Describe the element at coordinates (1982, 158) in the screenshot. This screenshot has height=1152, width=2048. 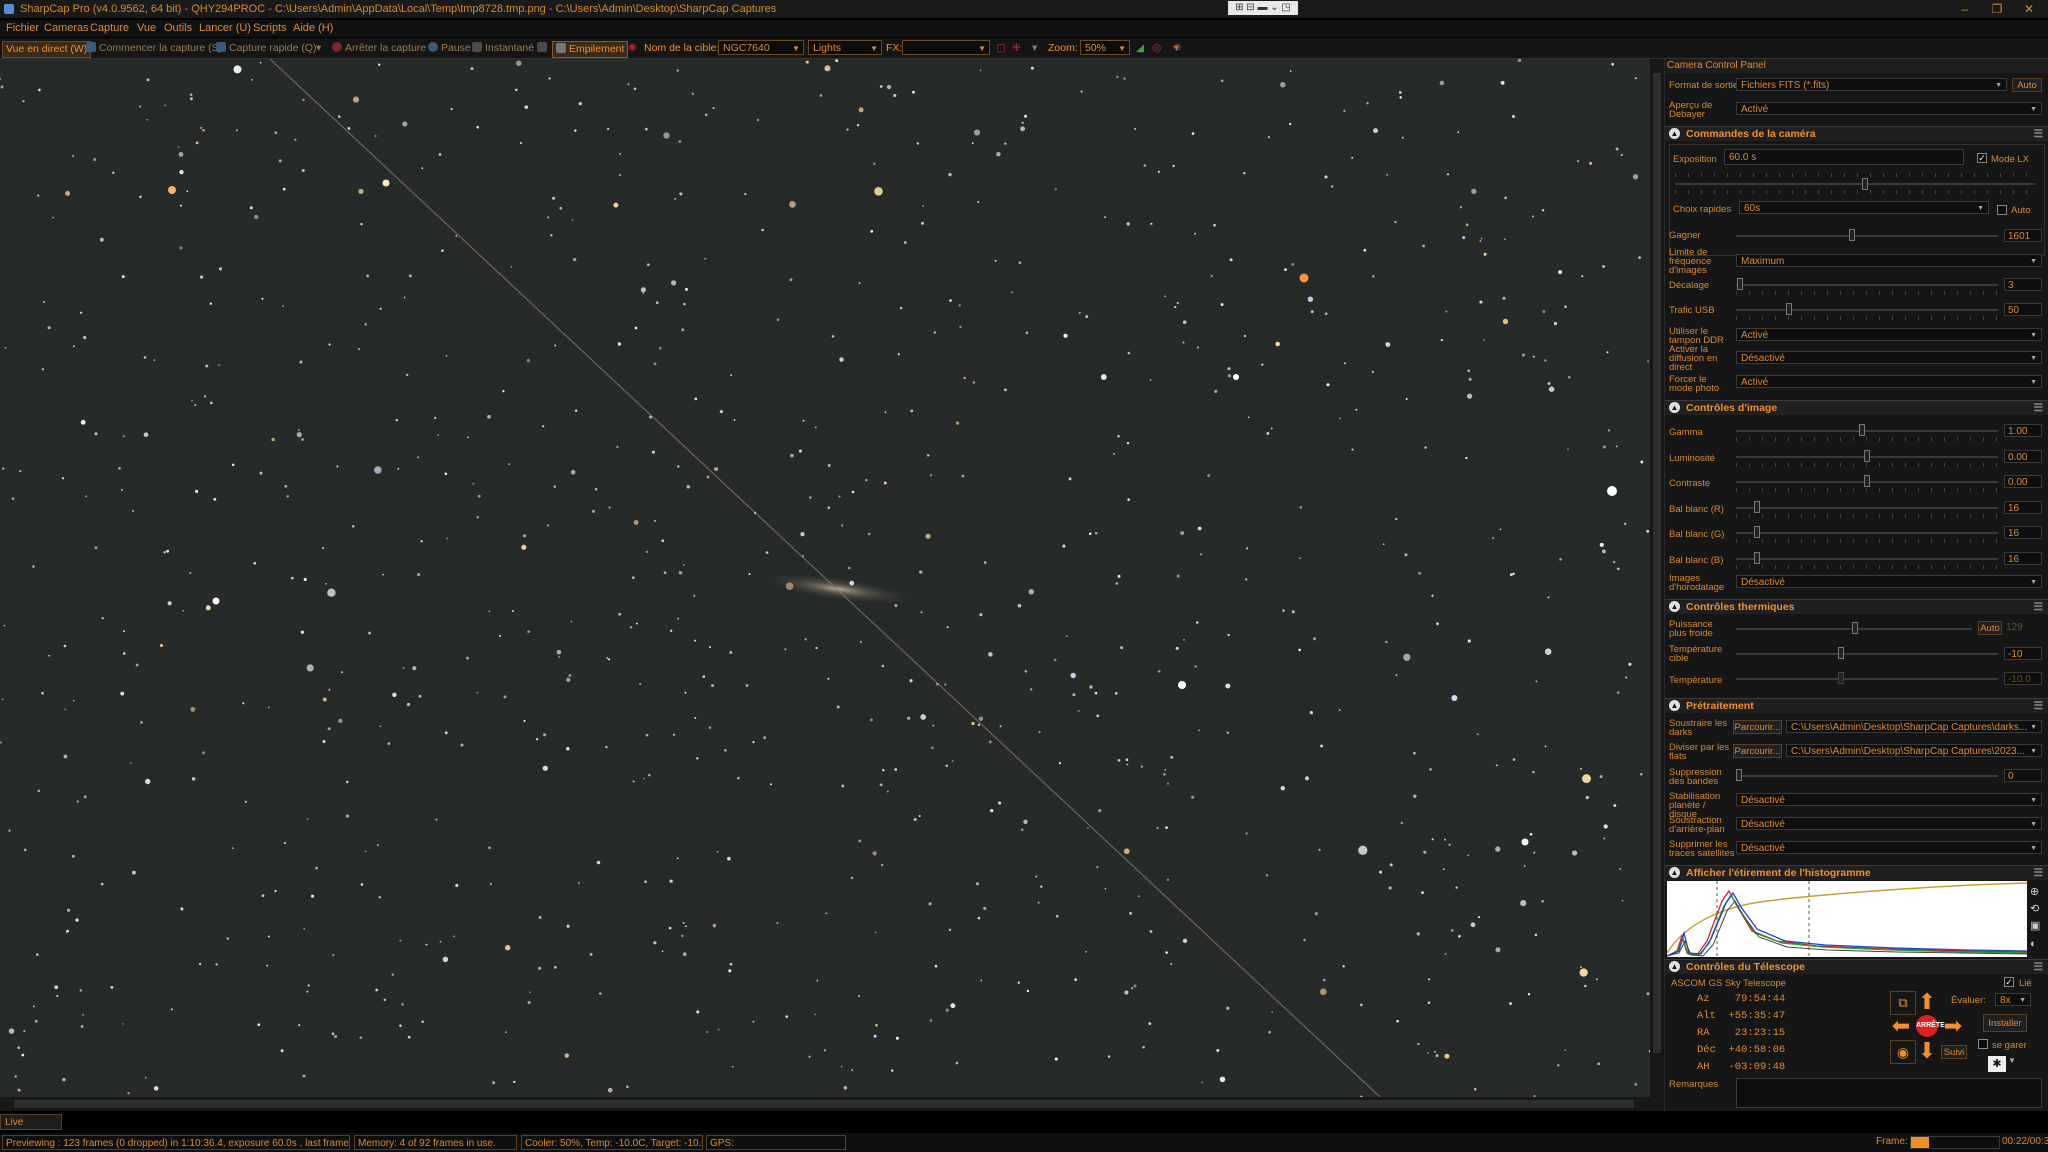
I see `lx-mode-checkbox: ✓` at that location.